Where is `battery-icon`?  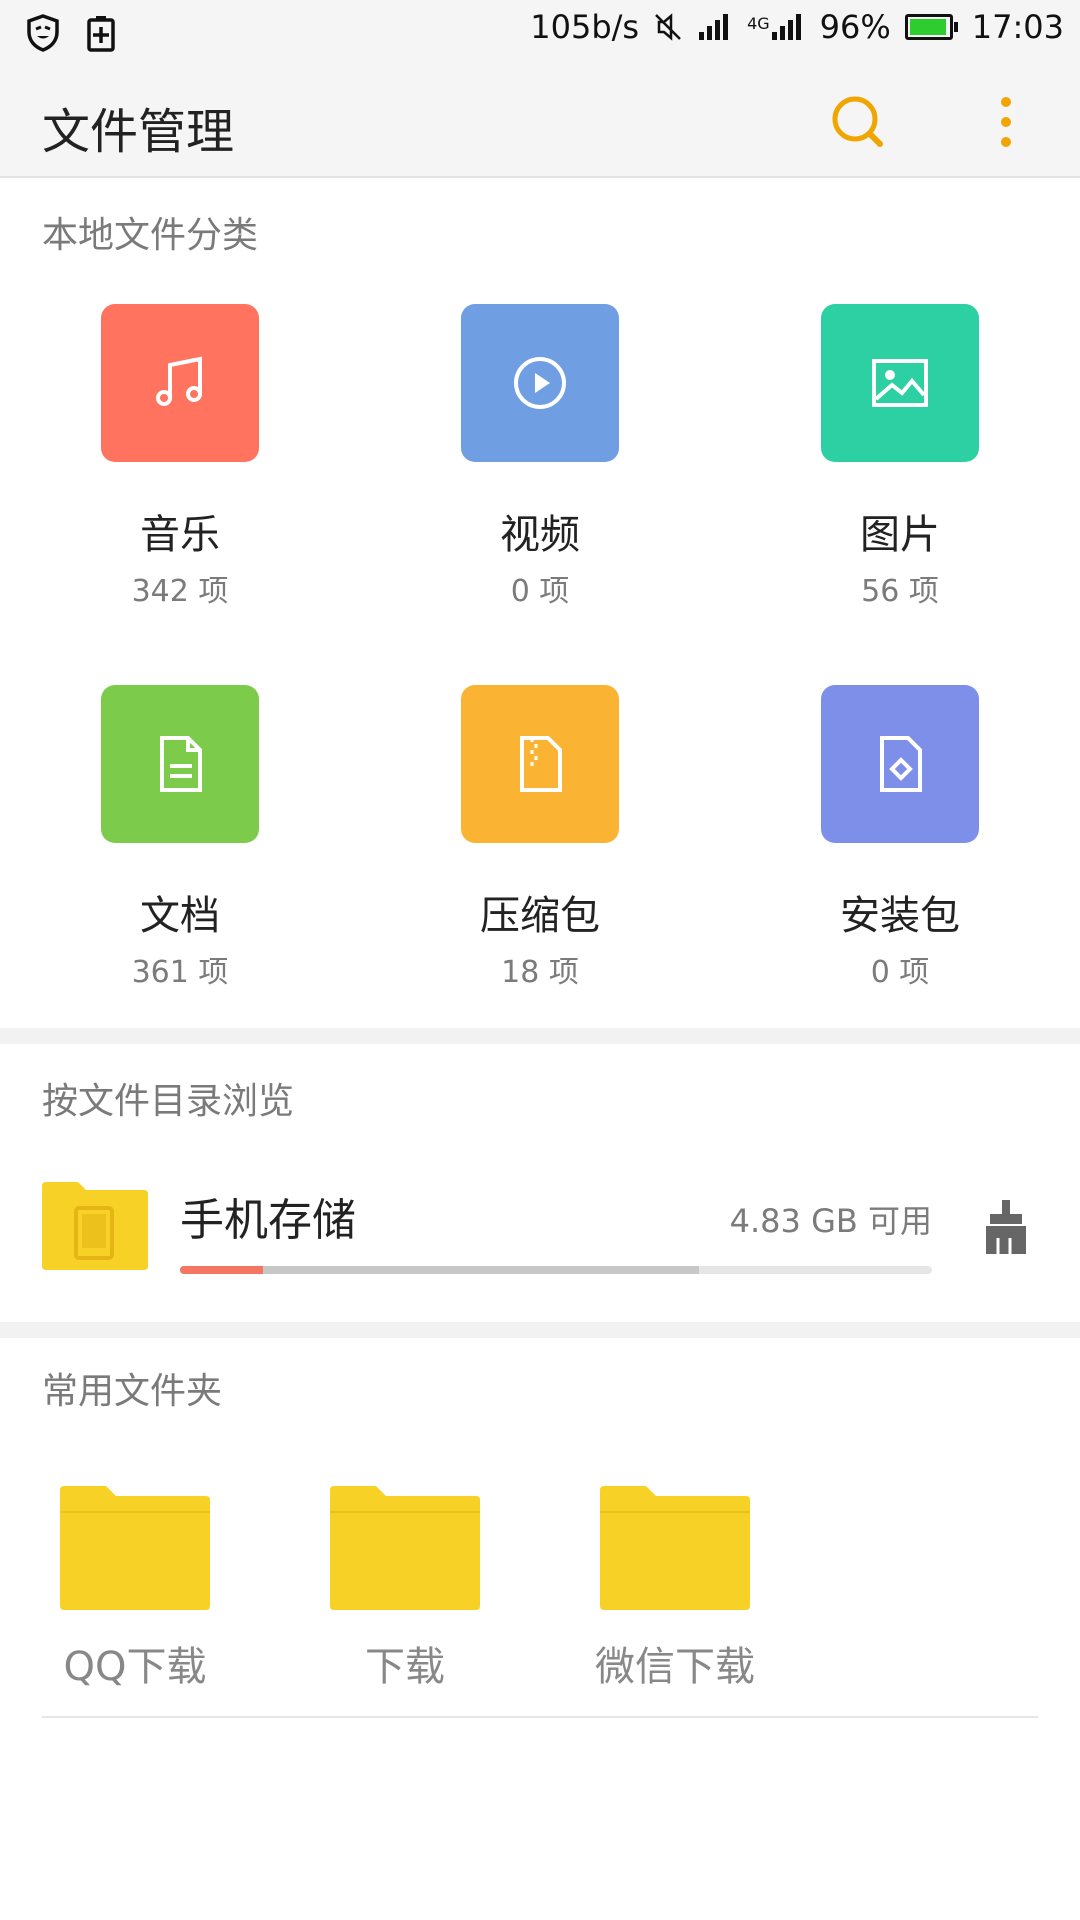
battery-icon is located at coordinates (931, 27).